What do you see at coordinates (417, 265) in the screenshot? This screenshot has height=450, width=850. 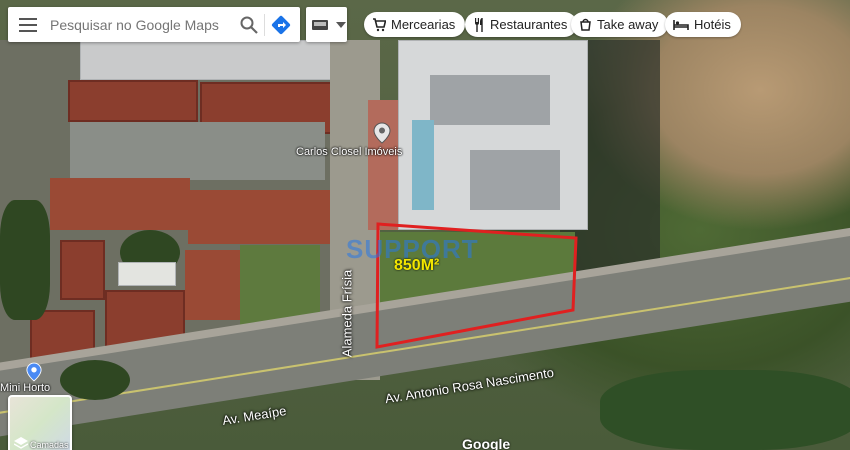 I see `area-label: 850M²` at bounding box center [417, 265].